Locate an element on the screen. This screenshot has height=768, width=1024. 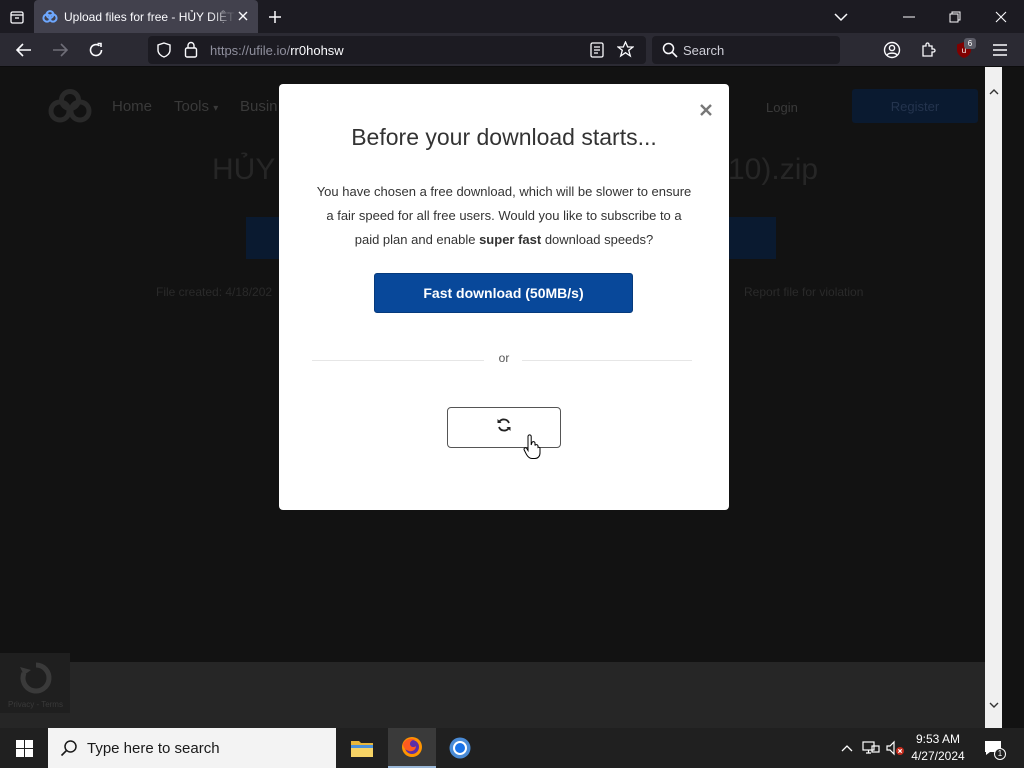
modal-text-part-2: download speeds? is located at coordinates (597, 239).